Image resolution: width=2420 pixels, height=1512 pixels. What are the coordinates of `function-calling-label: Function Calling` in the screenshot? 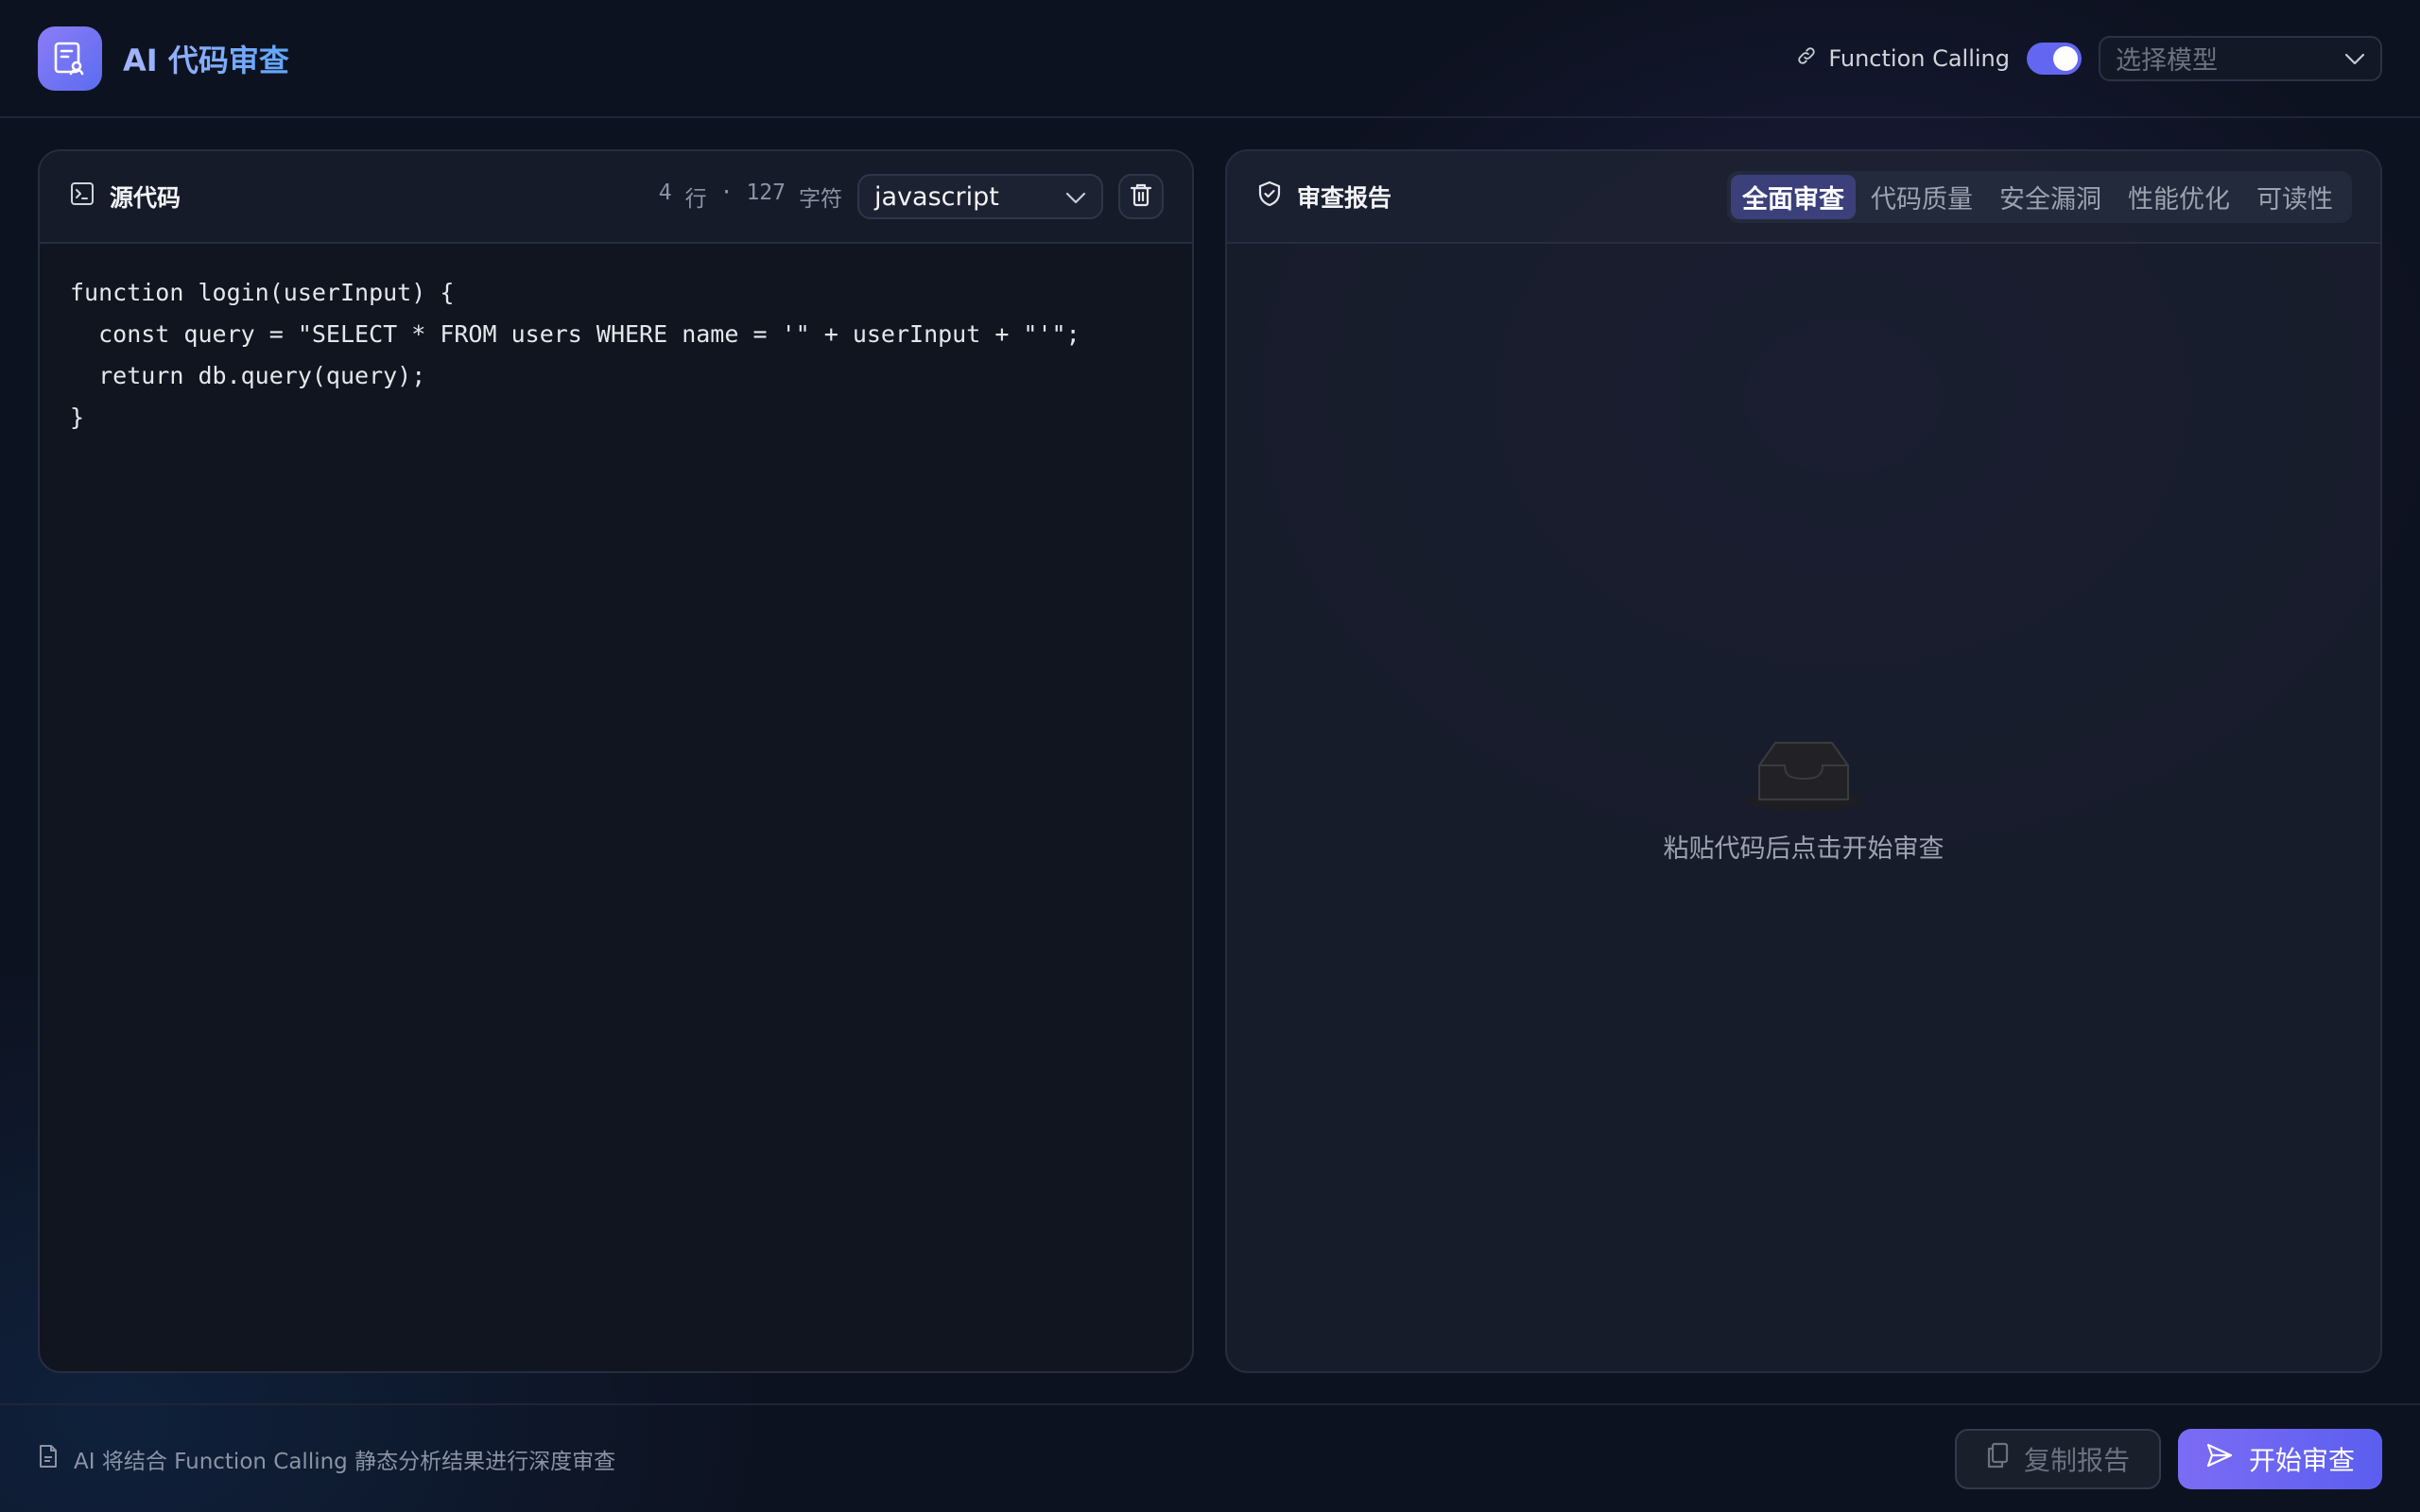 It's located at (1903, 58).